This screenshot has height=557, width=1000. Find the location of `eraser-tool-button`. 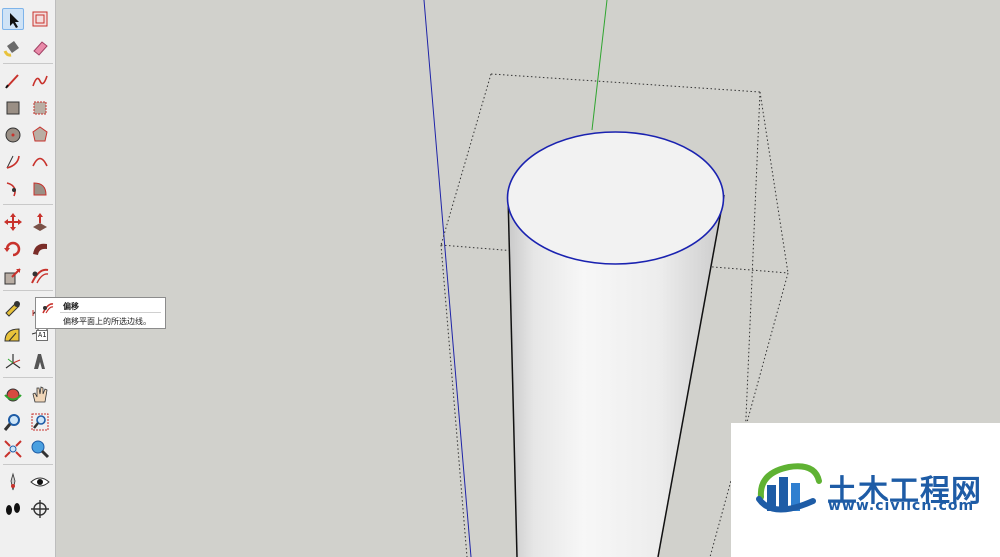

eraser-tool-button is located at coordinates (40, 48).